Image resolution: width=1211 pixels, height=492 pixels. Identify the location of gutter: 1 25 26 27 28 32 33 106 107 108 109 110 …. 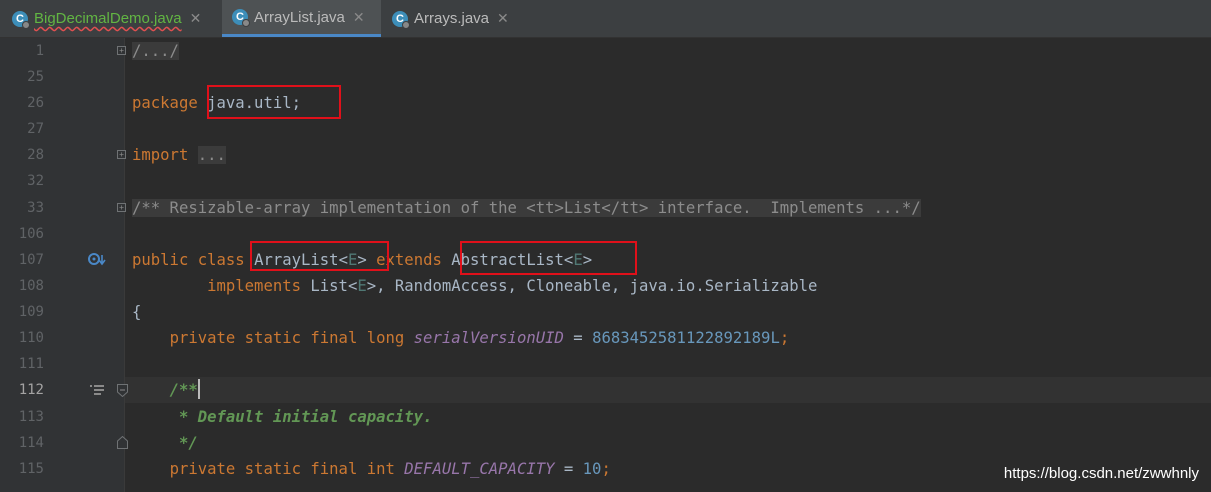
(64, 265).